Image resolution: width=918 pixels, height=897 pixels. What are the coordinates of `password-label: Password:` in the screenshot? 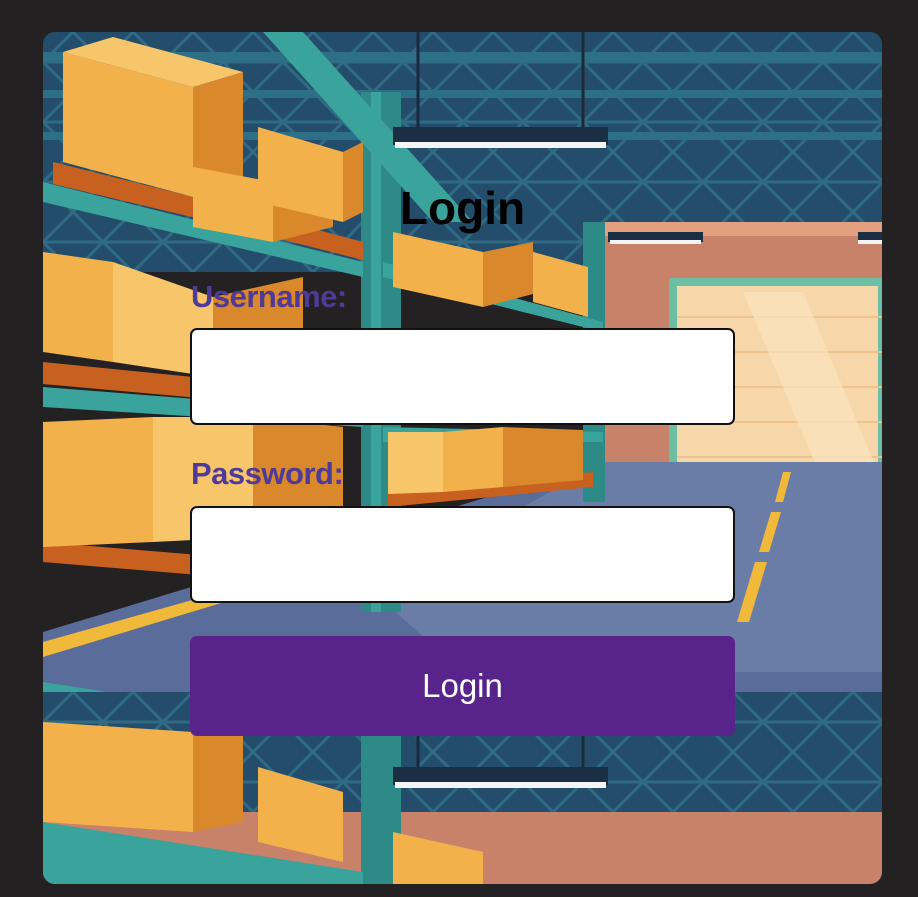 It's located at (267, 473).